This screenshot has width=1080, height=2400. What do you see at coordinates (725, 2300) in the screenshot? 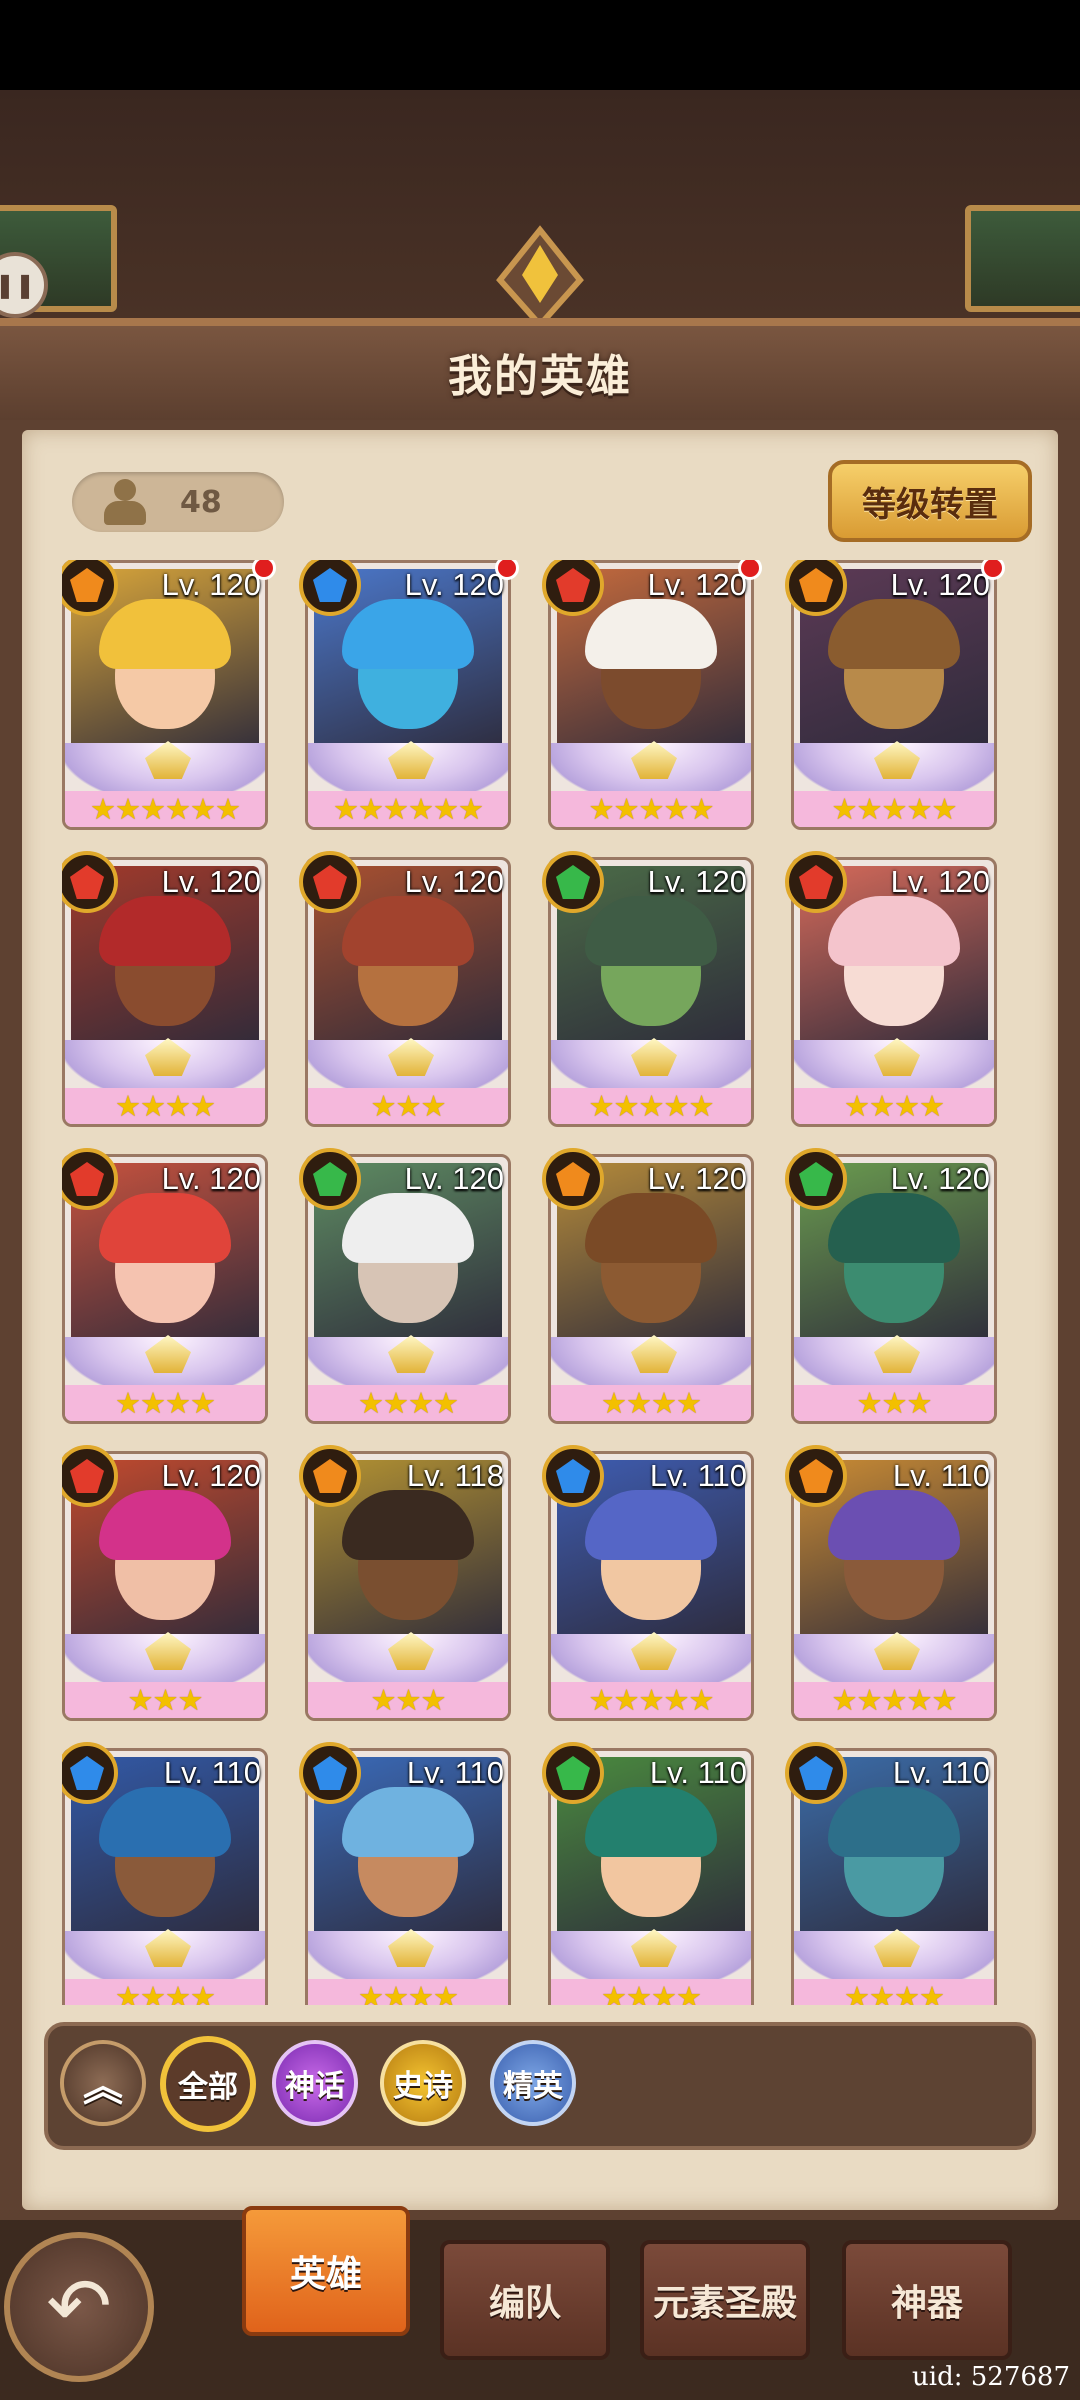
I see `tab-element-temple: 元素圣殿` at bounding box center [725, 2300].